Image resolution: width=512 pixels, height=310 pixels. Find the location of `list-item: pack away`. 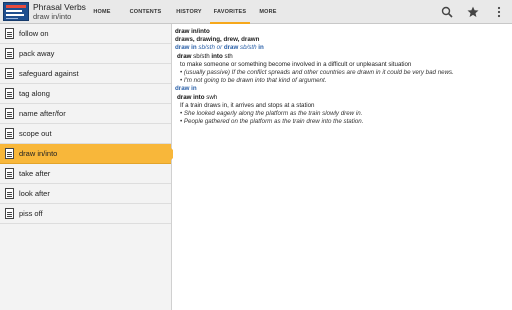

list-item: pack away is located at coordinates (85, 54).